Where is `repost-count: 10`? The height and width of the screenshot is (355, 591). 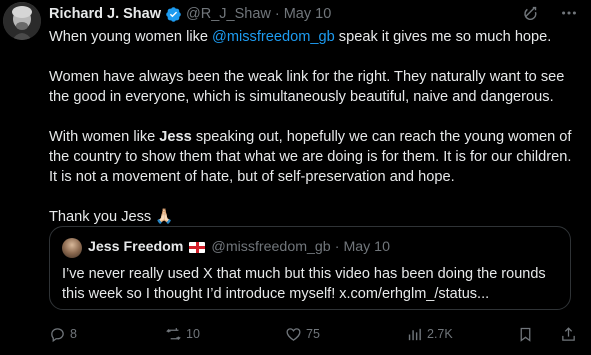
repost-count: 10 is located at coordinates (193, 334).